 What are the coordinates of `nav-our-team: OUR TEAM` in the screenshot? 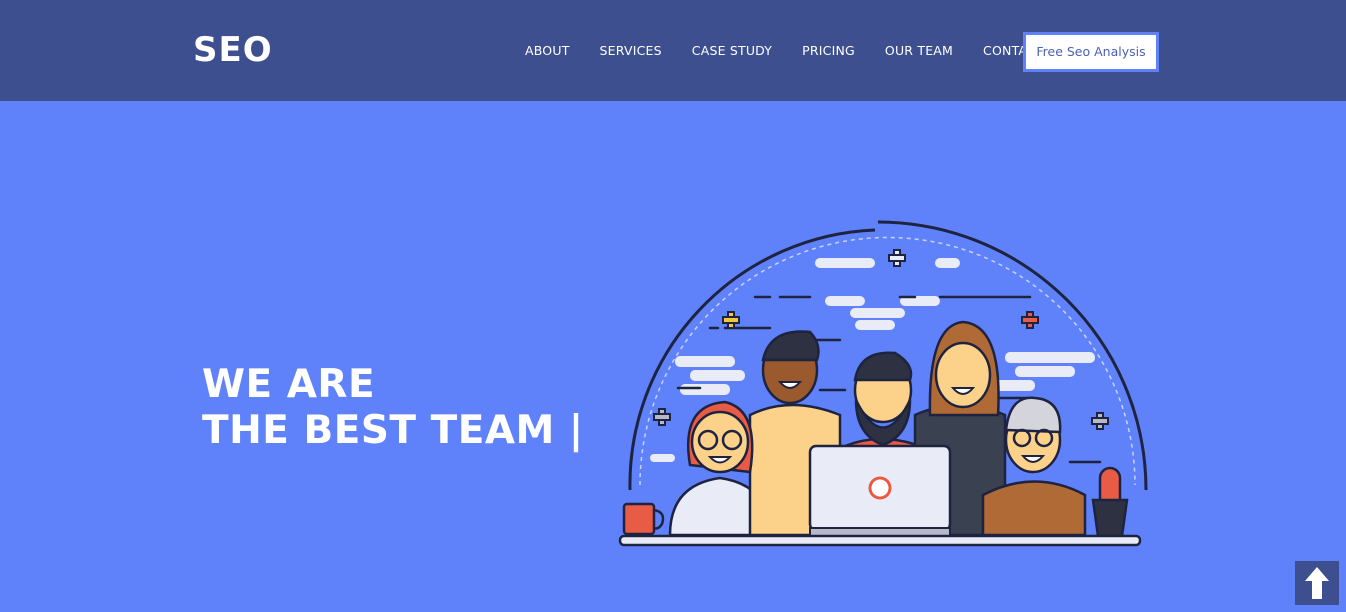 It's located at (919, 50).